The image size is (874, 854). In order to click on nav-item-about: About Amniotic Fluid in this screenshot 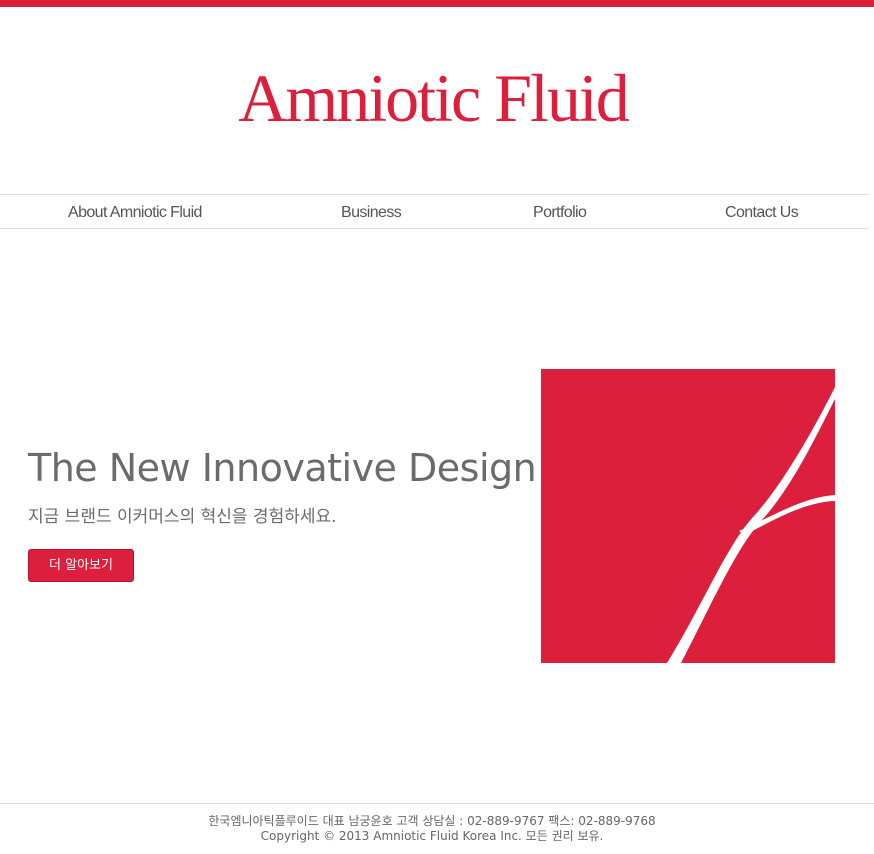, I will do `click(135, 211)`.